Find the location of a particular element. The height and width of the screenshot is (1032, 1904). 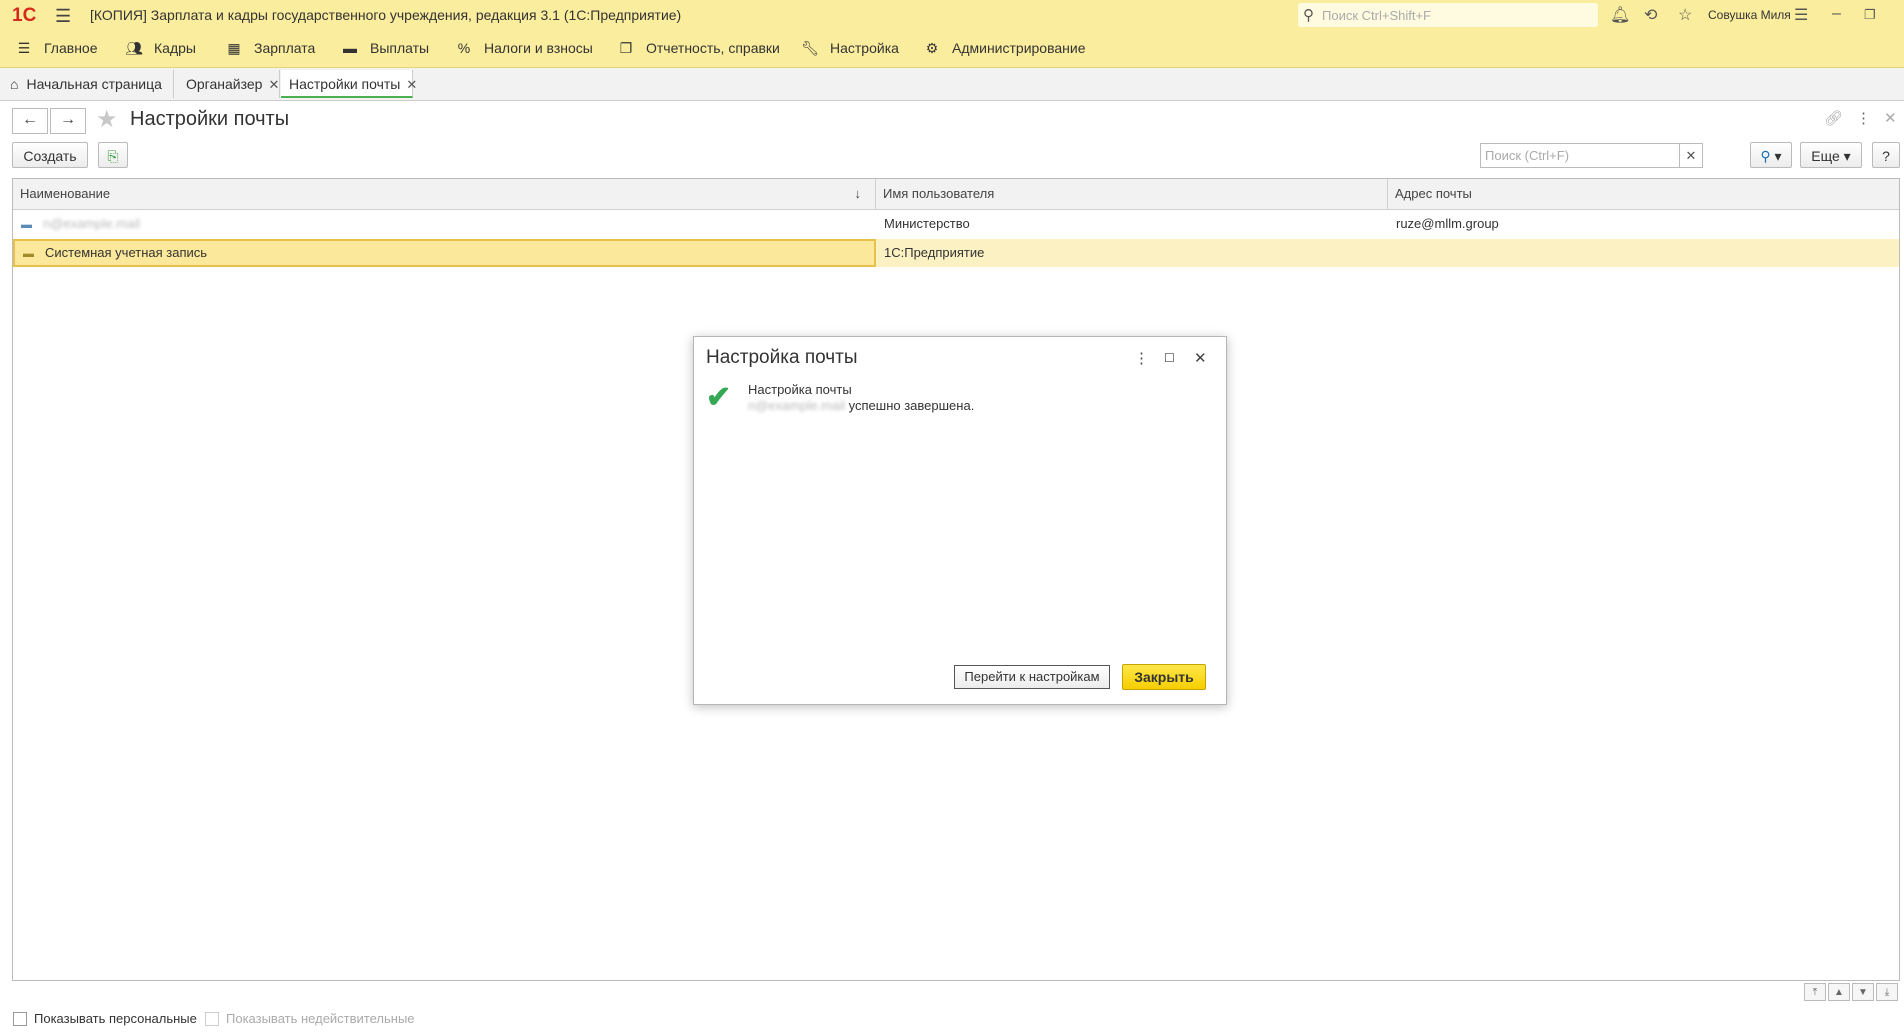

close-form-icon: ✕ is located at coordinates (1890, 118).